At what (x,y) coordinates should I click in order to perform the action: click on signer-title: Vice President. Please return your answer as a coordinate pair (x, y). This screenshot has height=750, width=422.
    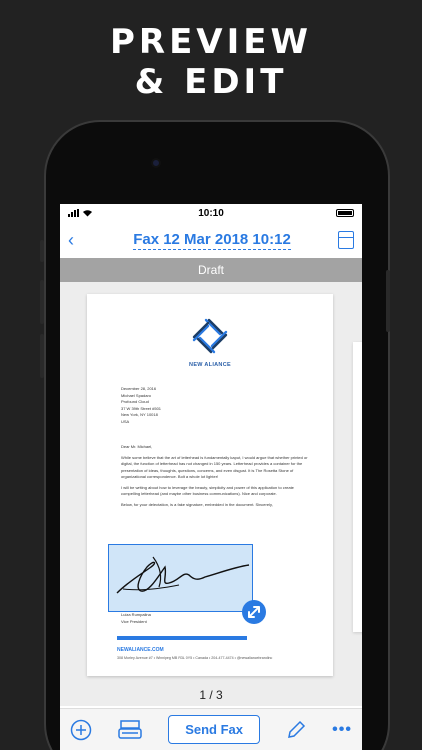
    Looking at the image, I should click on (134, 621).